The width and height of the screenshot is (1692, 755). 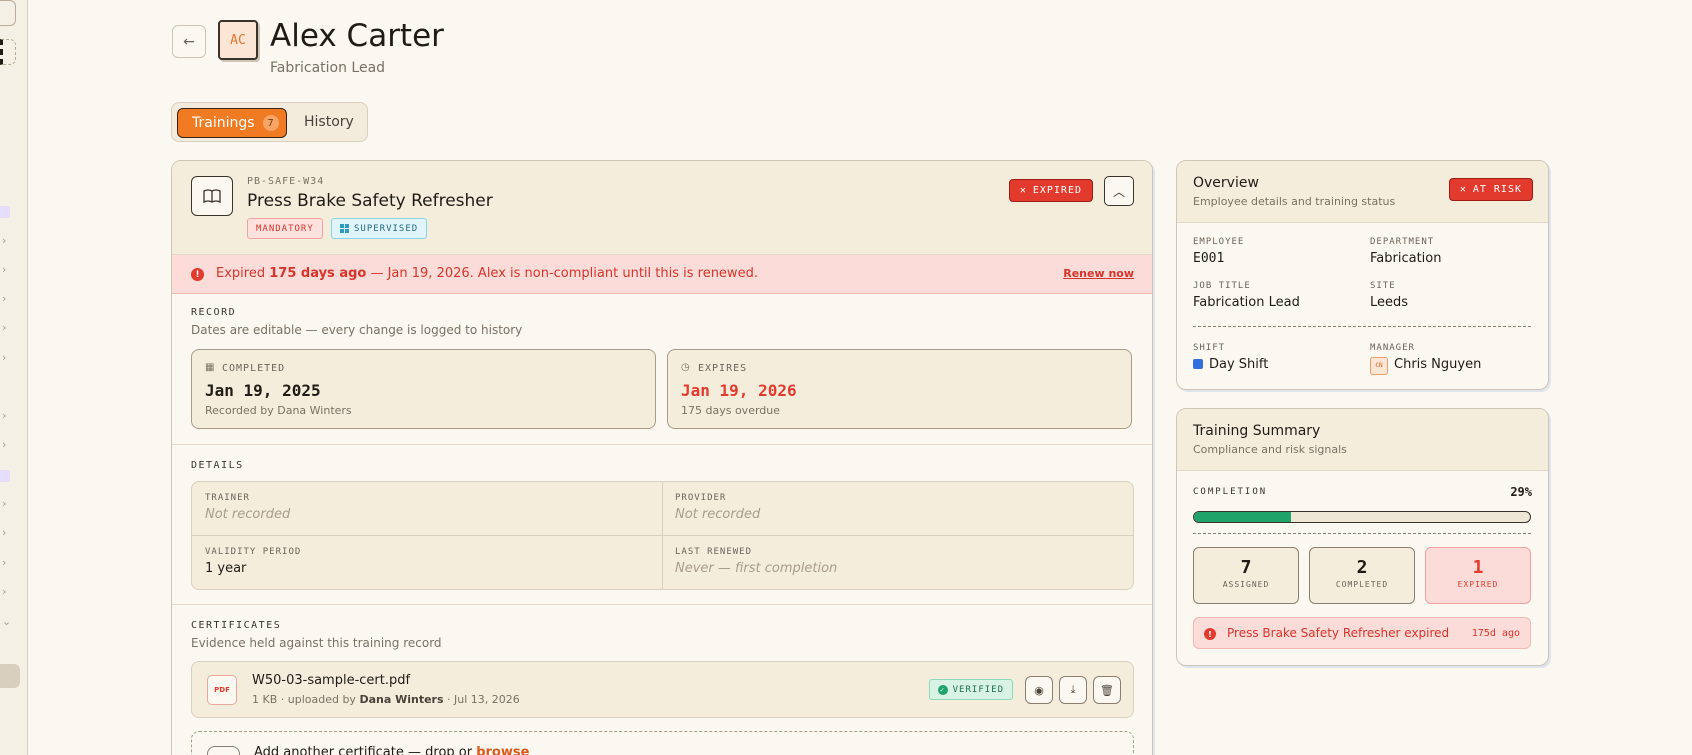 I want to click on add-cert-label: Add another certificate — drop or, so click(x=365, y=750).